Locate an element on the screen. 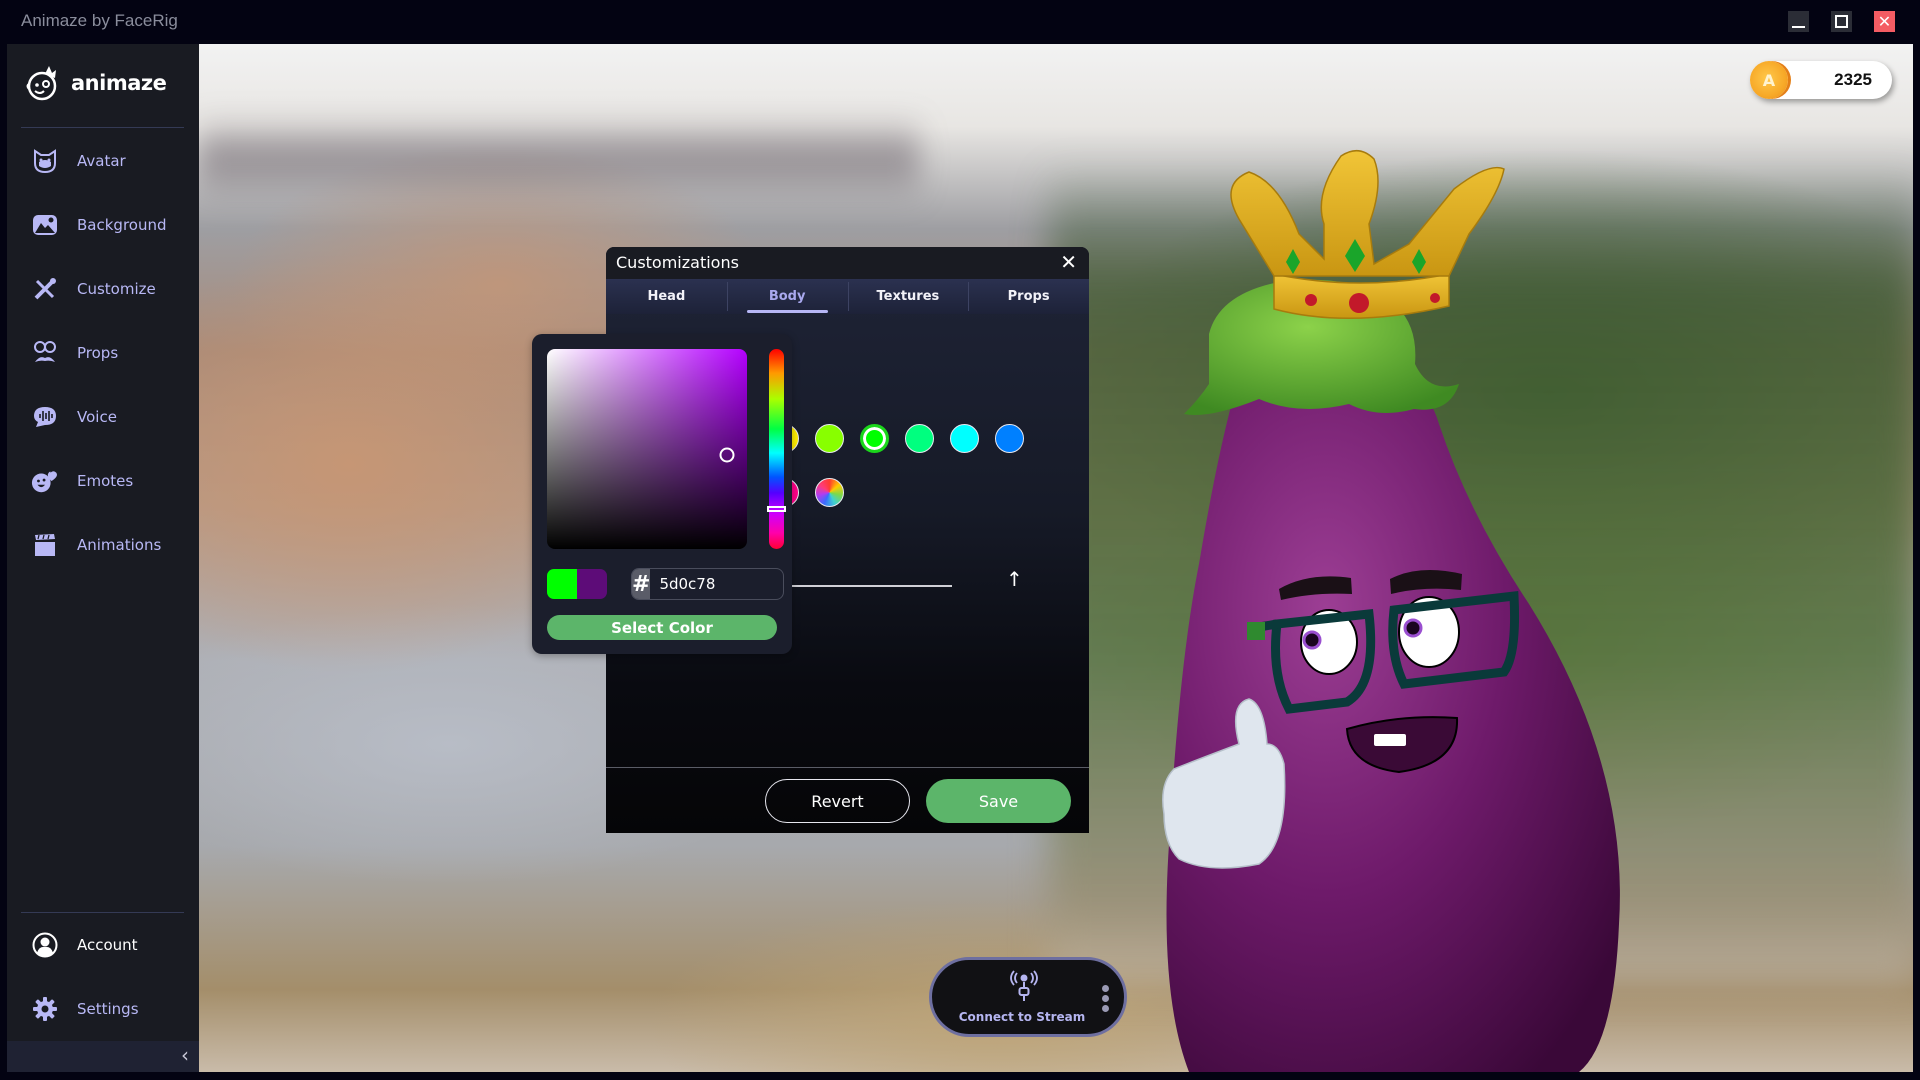 The image size is (1920, 1080). minimize-button is located at coordinates (1798, 21).